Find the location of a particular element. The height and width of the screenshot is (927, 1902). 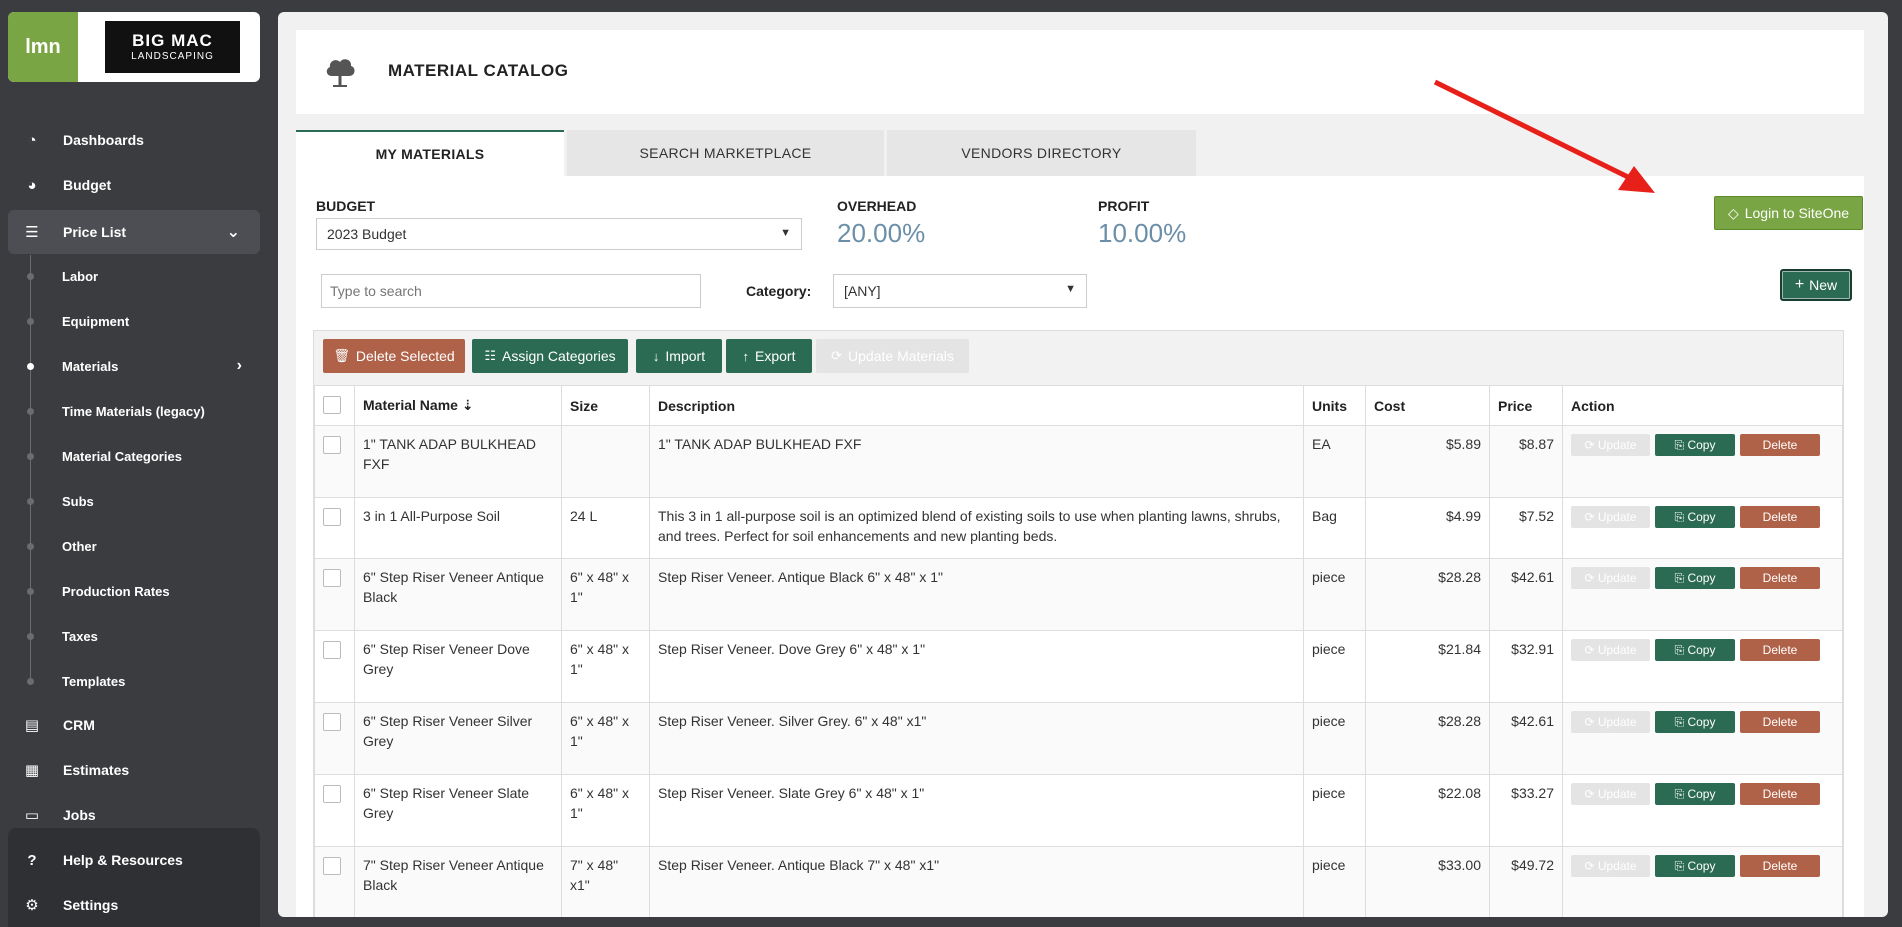

brand-logo: lmn BIG MAC LANDSCAPING is located at coordinates (134, 47).